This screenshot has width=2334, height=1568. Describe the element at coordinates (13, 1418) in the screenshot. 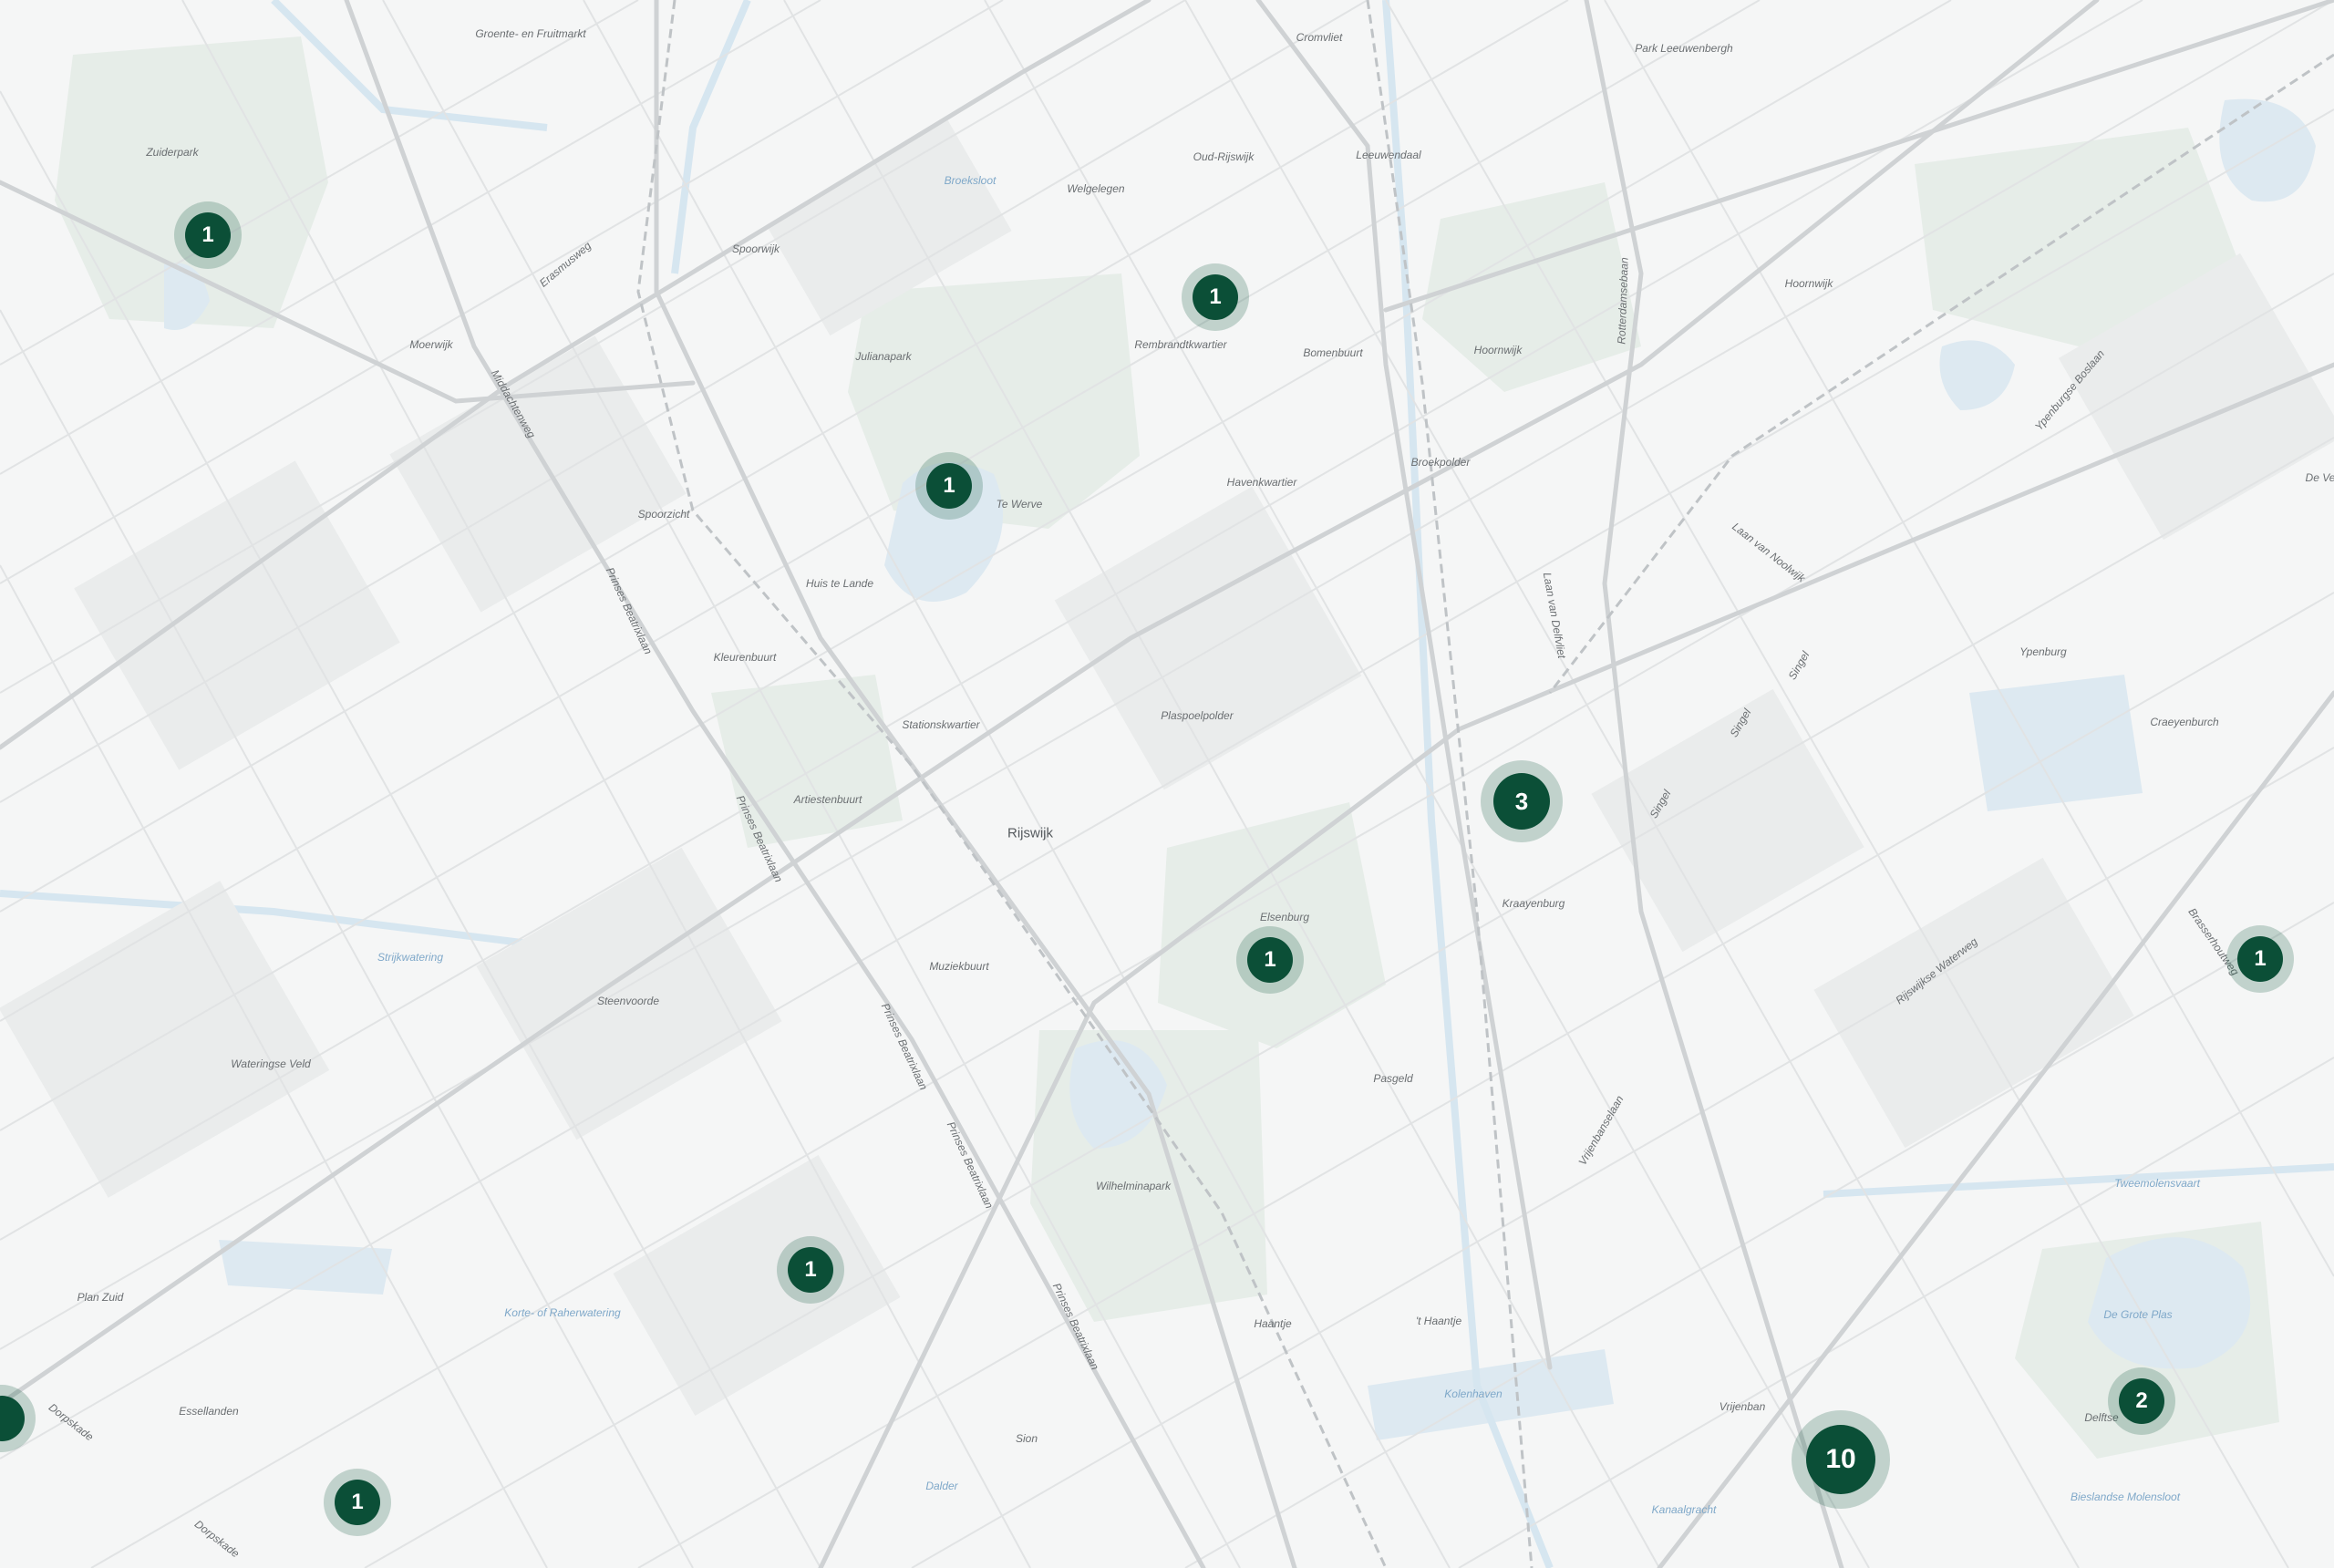

I see `cluster-count` at that location.